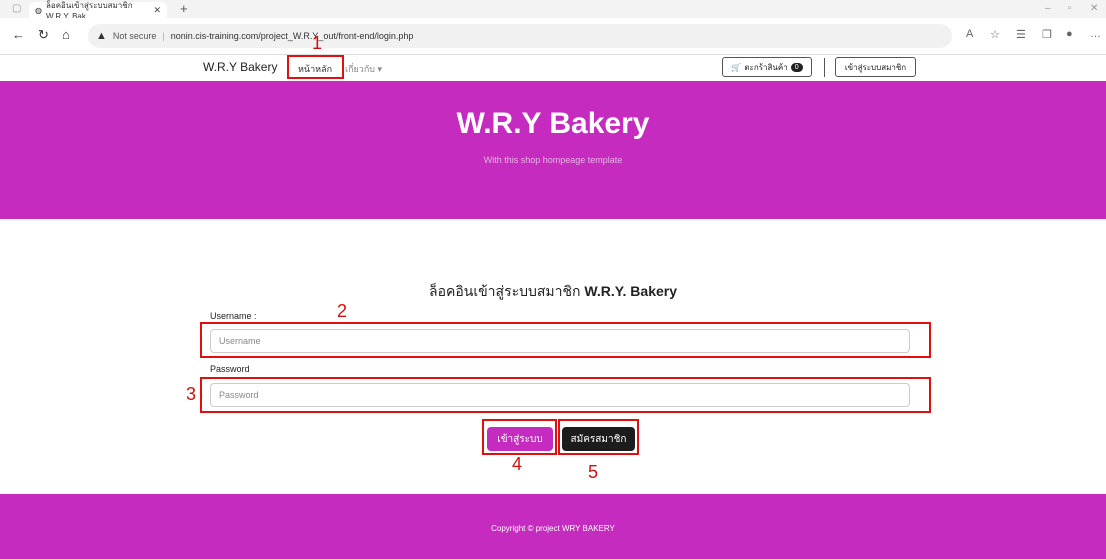  What do you see at coordinates (66, 34) in the screenshot?
I see `home-icon: ⌂` at bounding box center [66, 34].